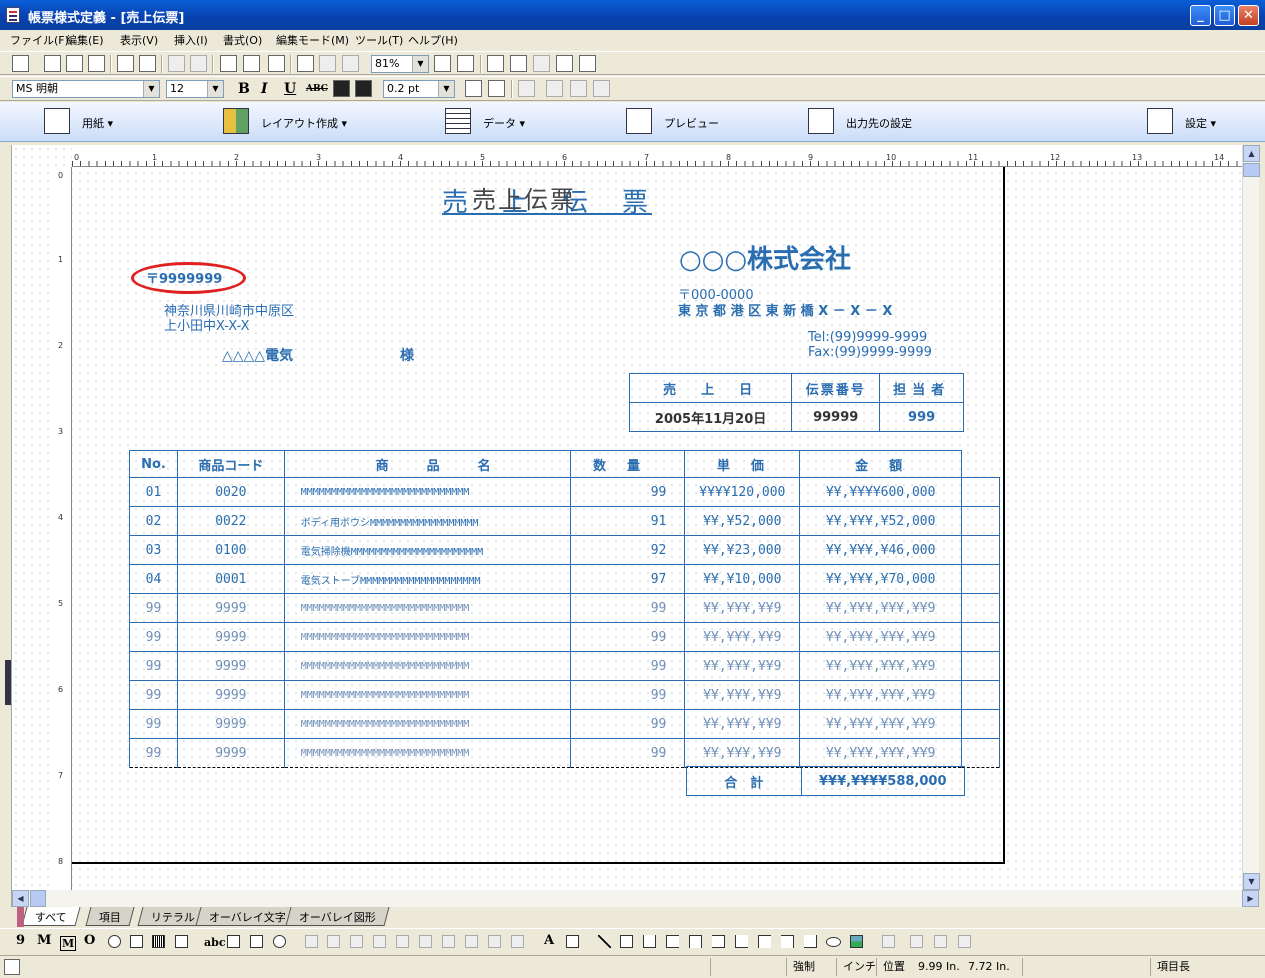  Describe the element at coordinates (881, 550) in the screenshot. I see `row-amount: ¥¥,¥¥¥,¥46,000` at that location.